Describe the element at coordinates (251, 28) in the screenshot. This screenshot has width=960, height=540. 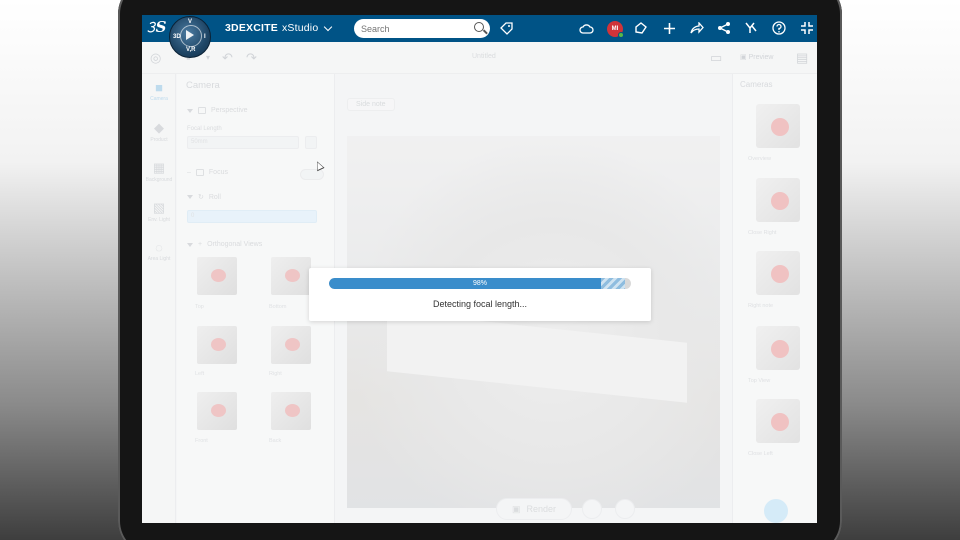
I see `brand-name: 3DEXCITE` at that location.